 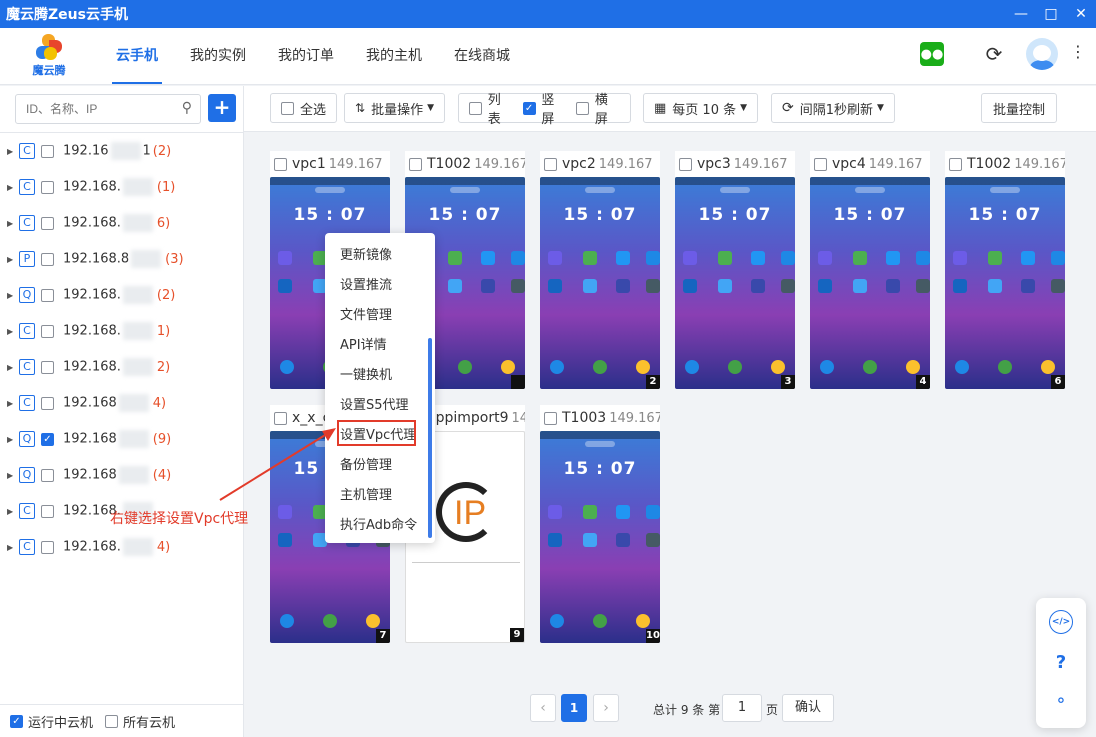 What do you see at coordinates (187, 108) in the screenshot?
I see `search-icon: ⚲` at bounding box center [187, 108].